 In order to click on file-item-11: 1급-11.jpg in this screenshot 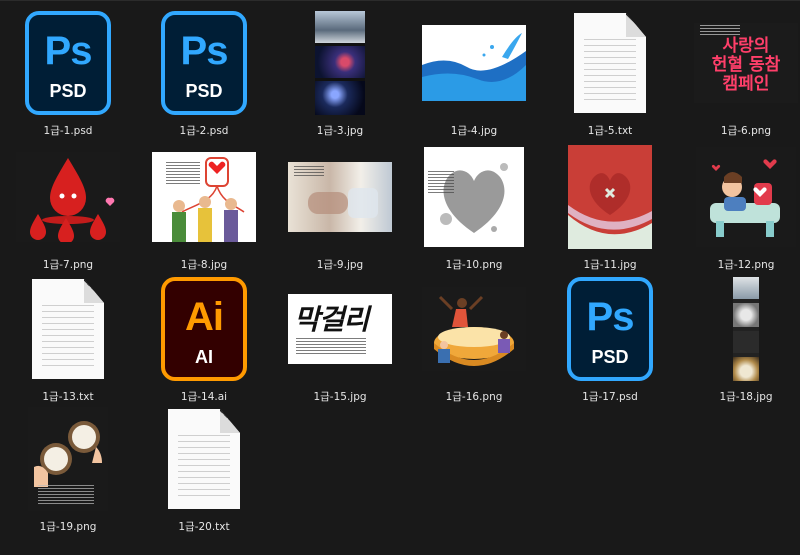, I will do `click(610, 205)`.